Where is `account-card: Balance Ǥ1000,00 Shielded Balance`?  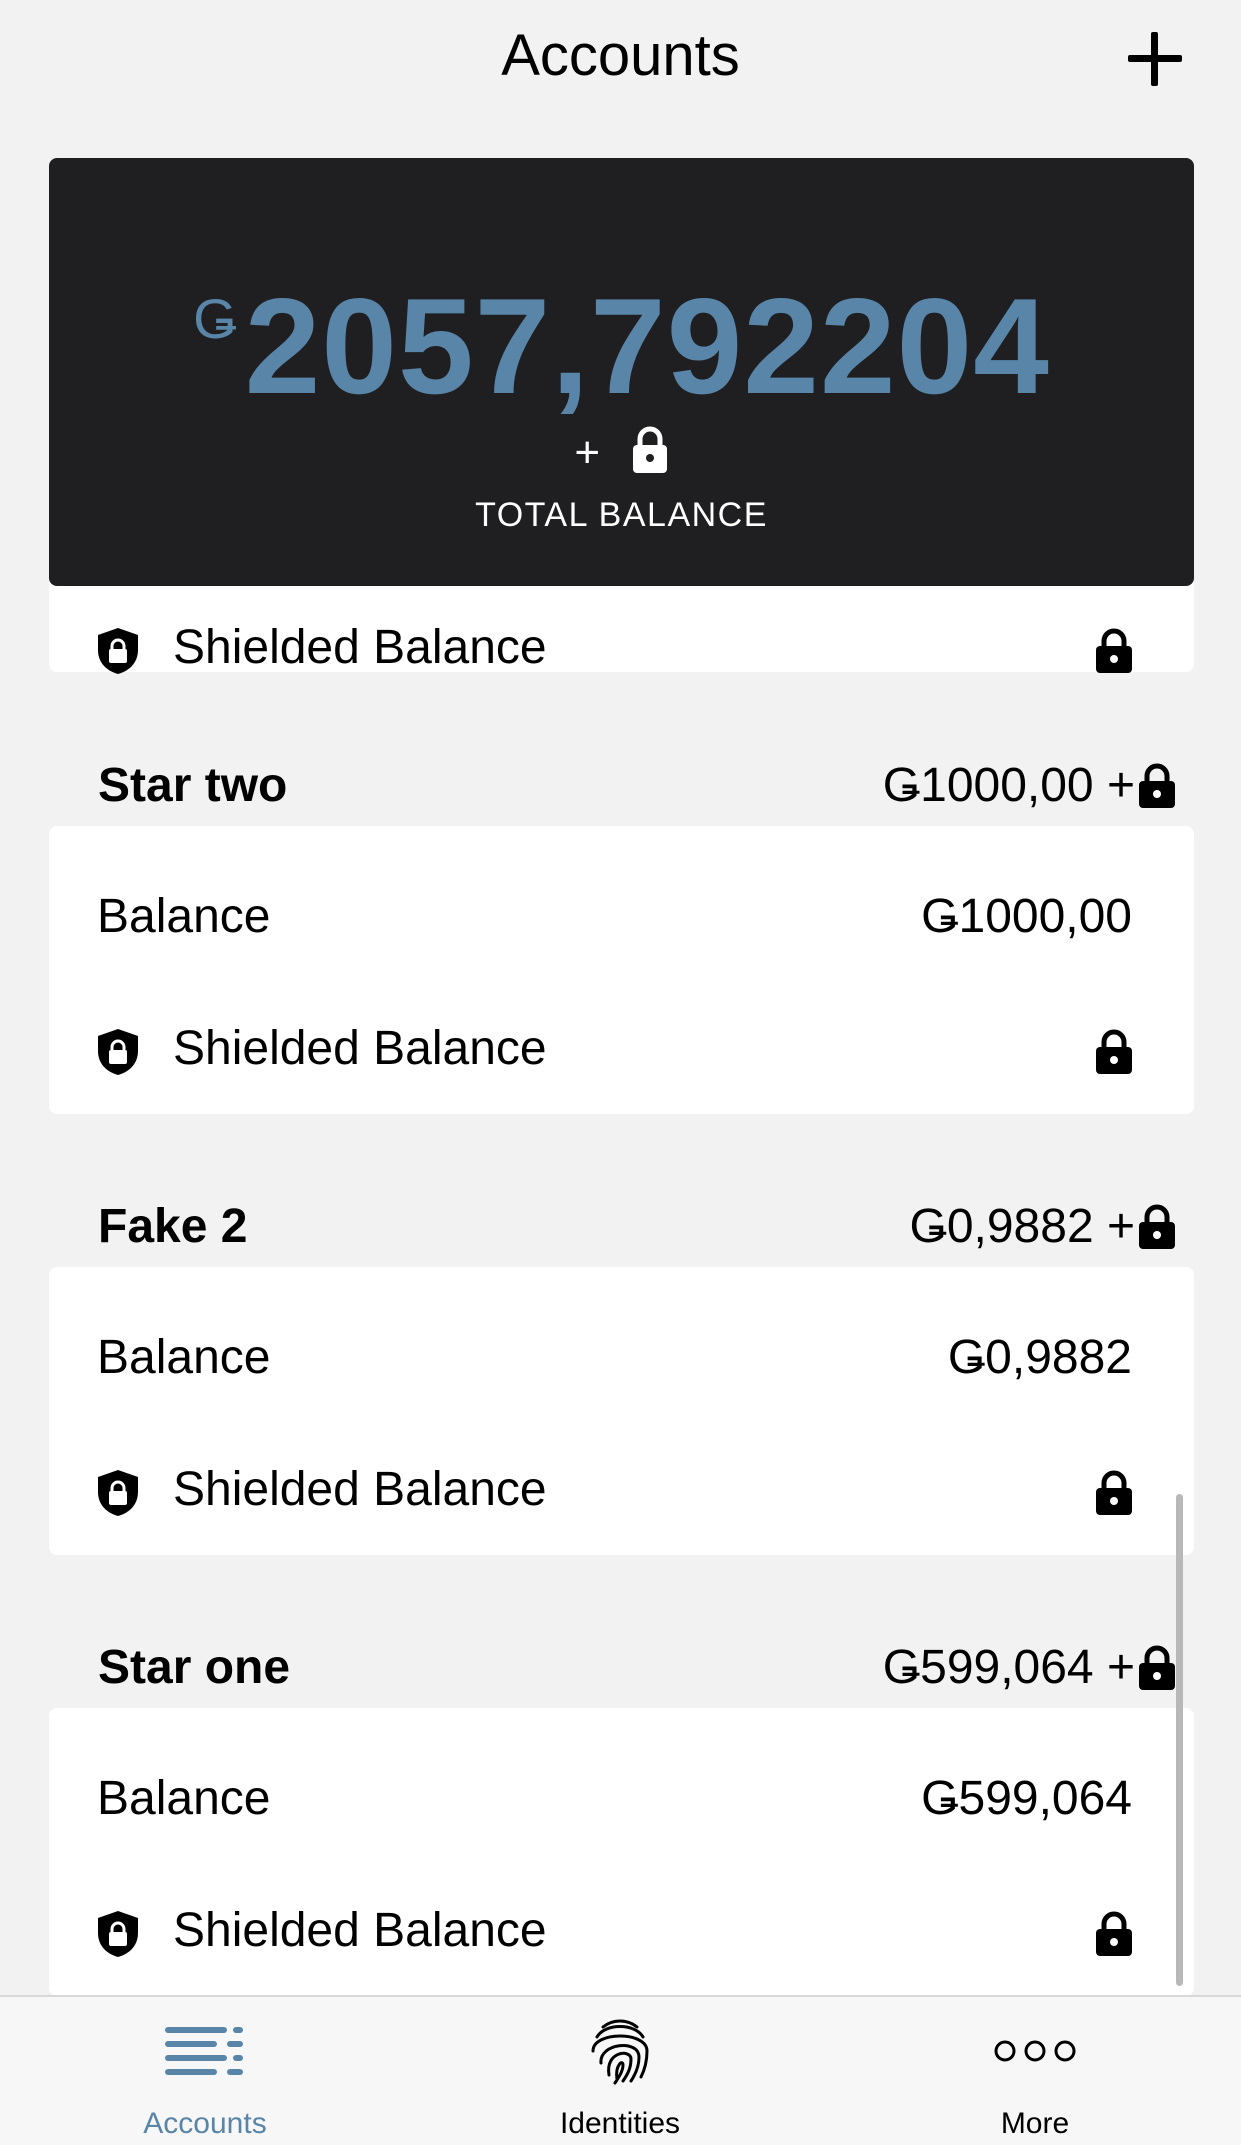
account-card: Balance Ǥ1000,00 Shielded Balance is located at coordinates (621, 970).